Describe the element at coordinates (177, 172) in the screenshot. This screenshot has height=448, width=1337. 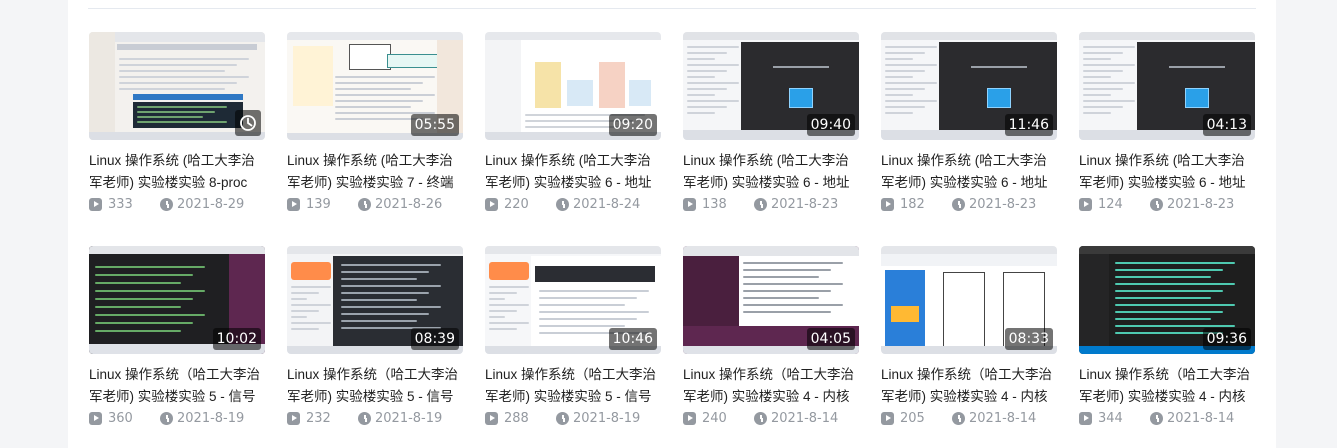
I see `video-title: Linux 操作系统 (哈工大李治军老师) 实验楼实验 8-proc` at that location.